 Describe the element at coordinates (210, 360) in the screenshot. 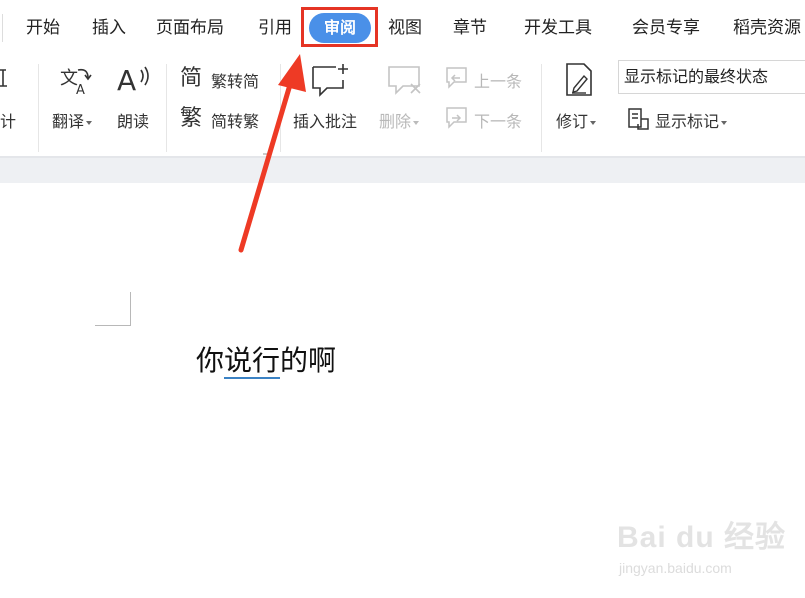

I see `text-segment: 你` at that location.